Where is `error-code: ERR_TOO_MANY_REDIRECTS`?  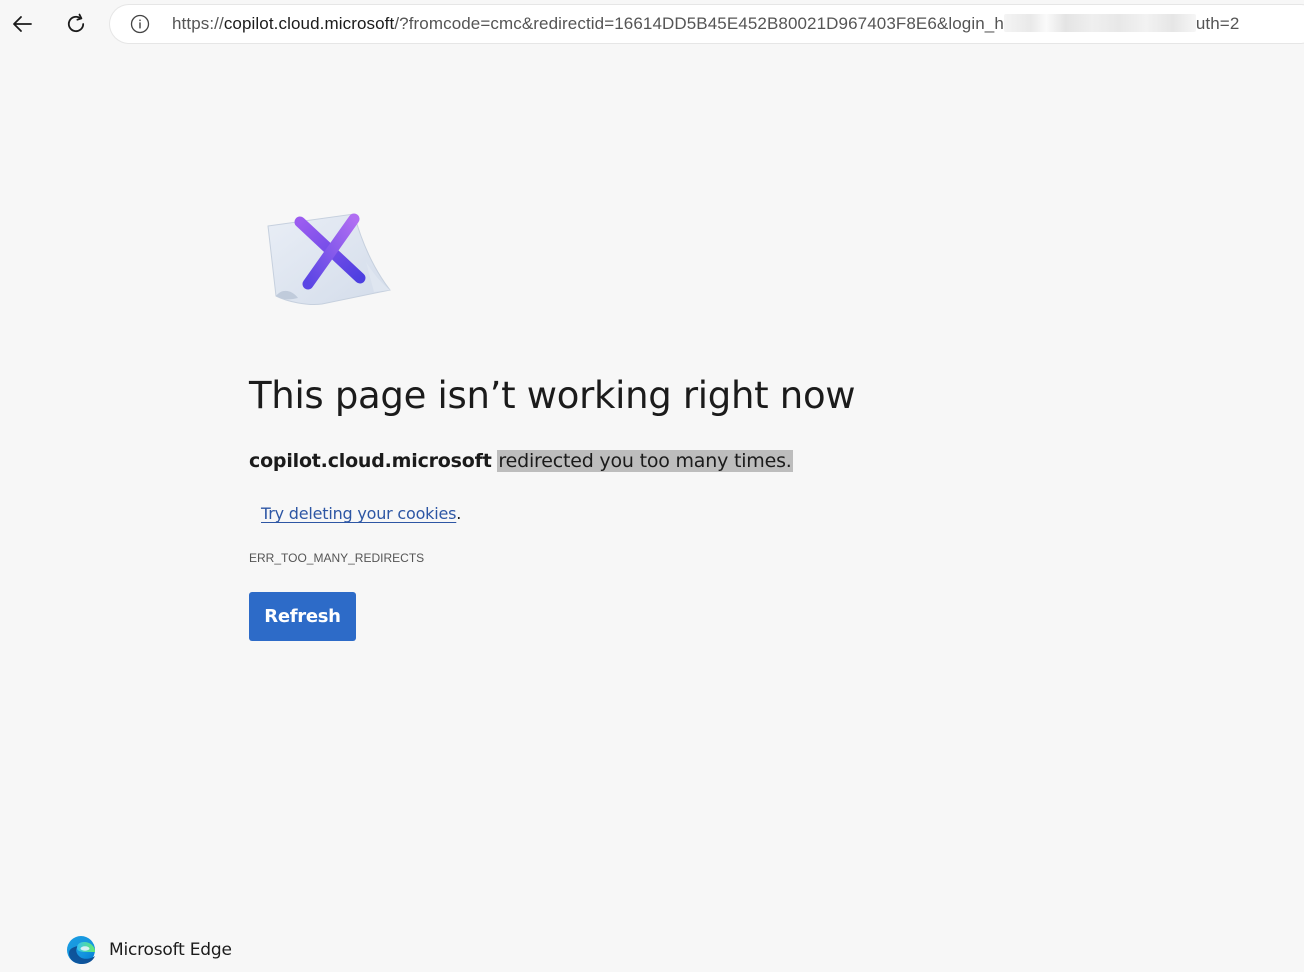 error-code: ERR_TOO_MANY_REDIRECTS is located at coordinates (337, 558).